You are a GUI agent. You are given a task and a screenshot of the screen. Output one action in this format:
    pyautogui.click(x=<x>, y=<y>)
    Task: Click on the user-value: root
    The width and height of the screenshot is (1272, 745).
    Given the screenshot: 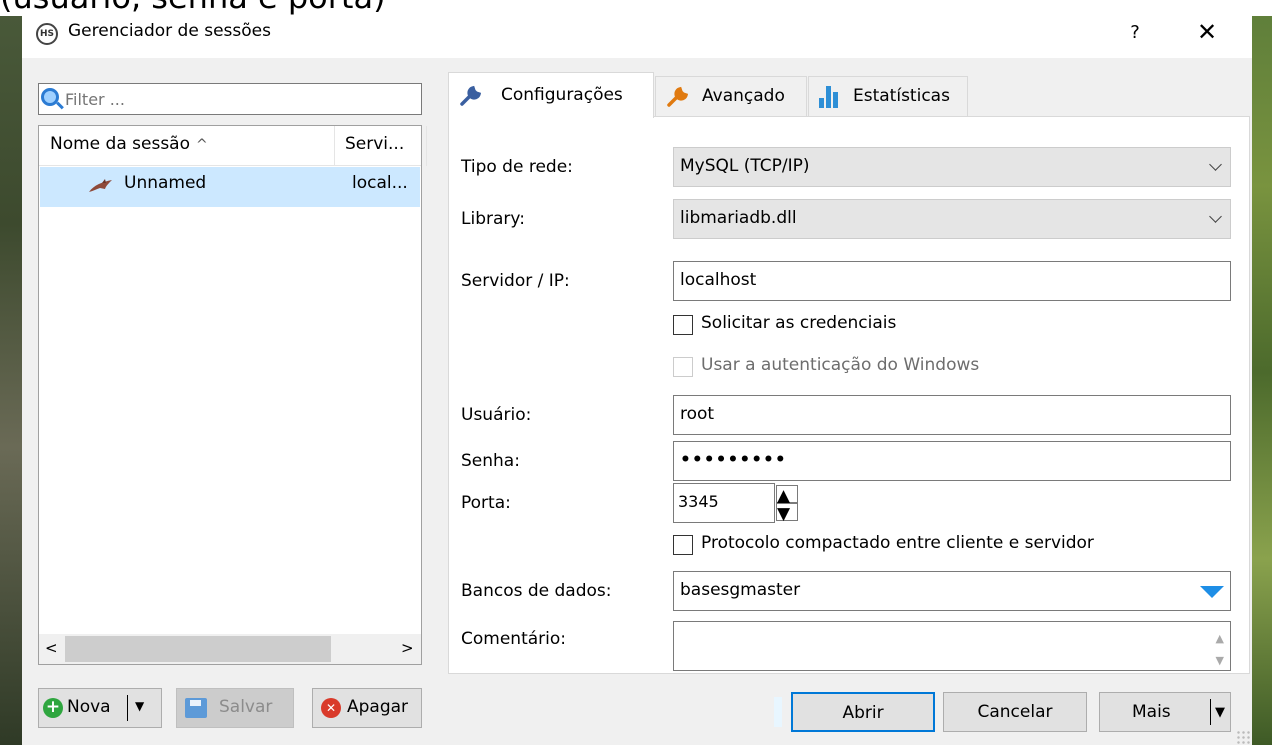 What is the action you would take?
    pyautogui.click(x=697, y=414)
    